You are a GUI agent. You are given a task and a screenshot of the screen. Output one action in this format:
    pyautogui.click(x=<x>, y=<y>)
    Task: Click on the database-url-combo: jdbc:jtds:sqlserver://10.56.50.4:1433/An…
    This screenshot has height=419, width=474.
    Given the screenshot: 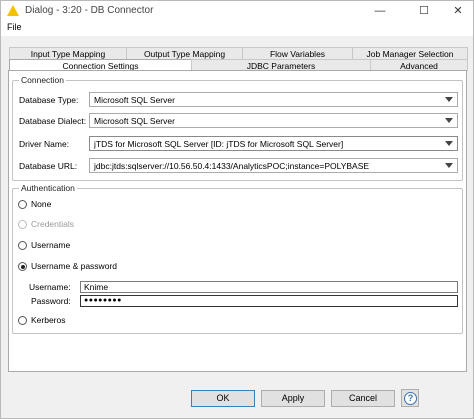 What is the action you would take?
    pyautogui.click(x=273, y=165)
    